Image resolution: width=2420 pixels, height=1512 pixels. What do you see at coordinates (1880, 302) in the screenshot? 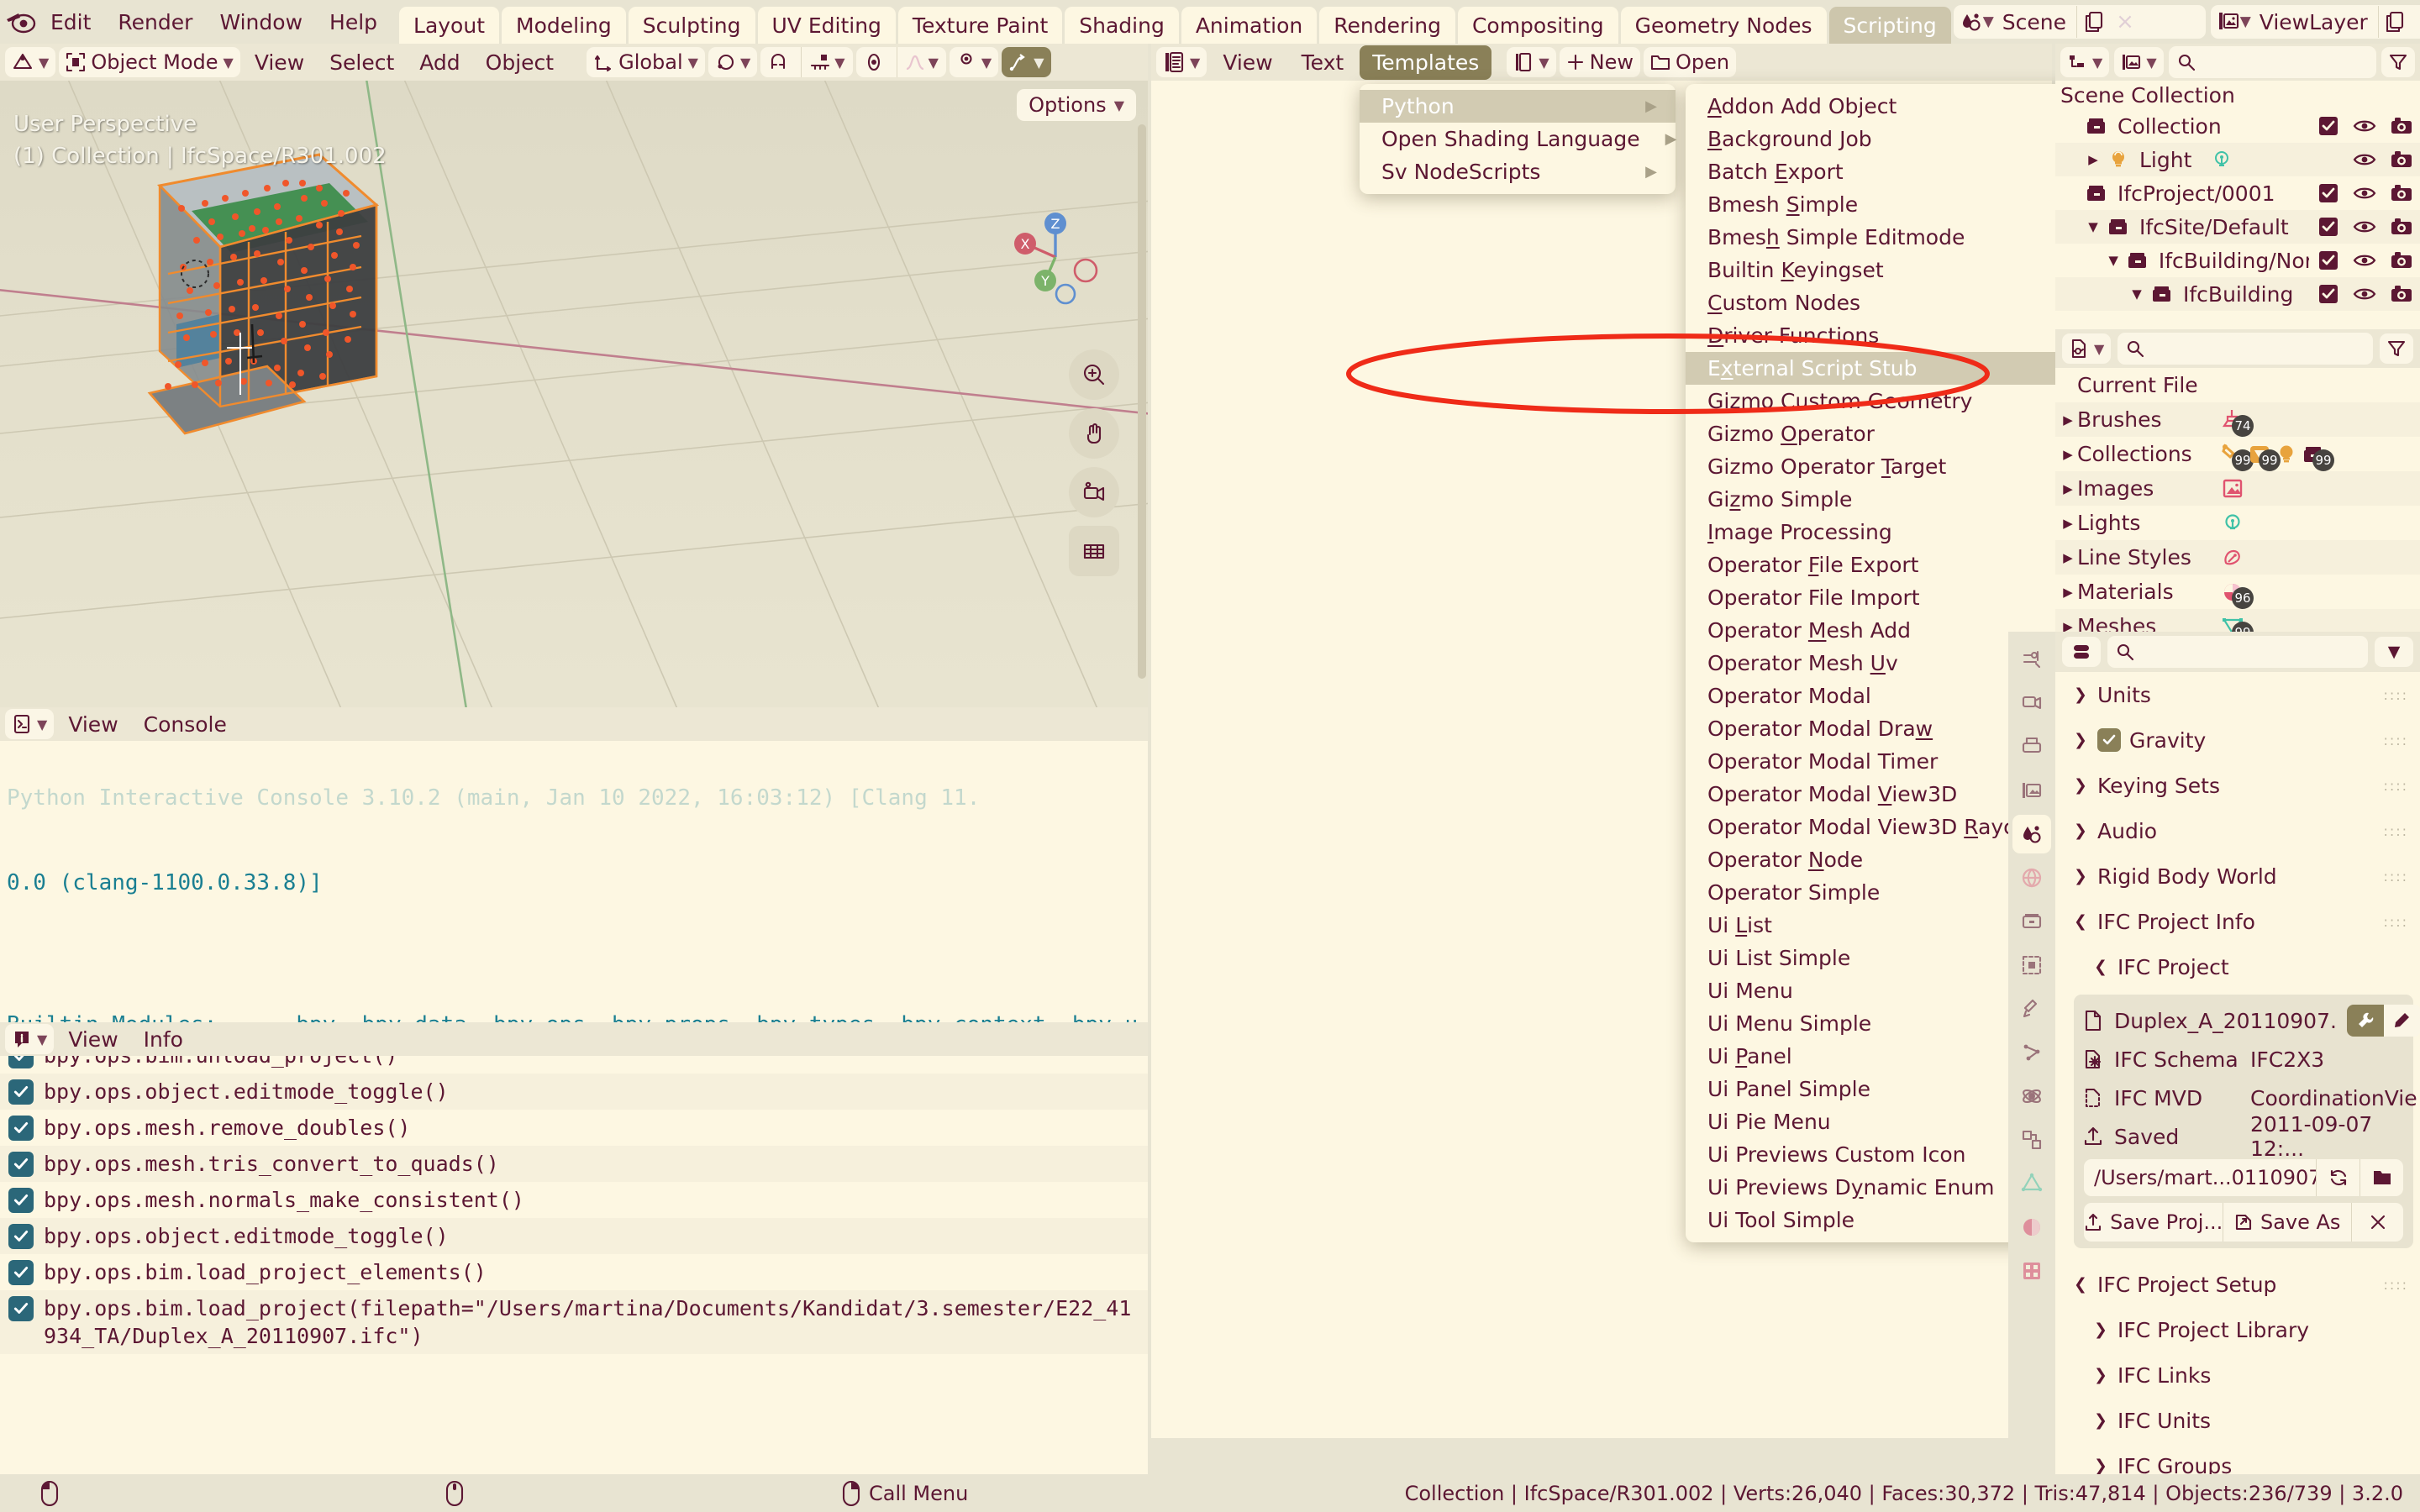
I see `python-template-item: Custom Nodes` at bounding box center [1880, 302].